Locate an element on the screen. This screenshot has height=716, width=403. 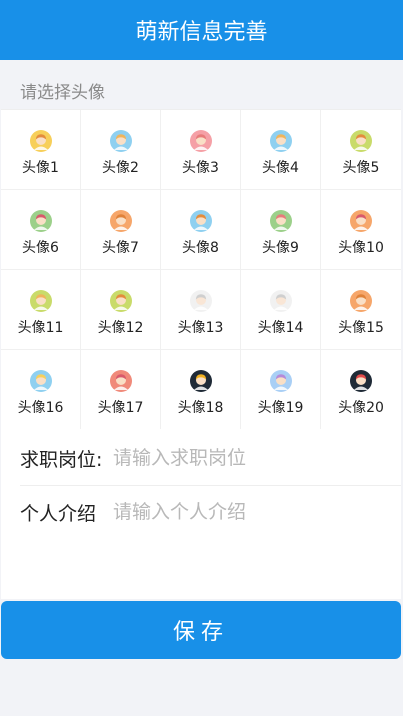
avatar-option: 头像1 is located at coordinates (41, 150).